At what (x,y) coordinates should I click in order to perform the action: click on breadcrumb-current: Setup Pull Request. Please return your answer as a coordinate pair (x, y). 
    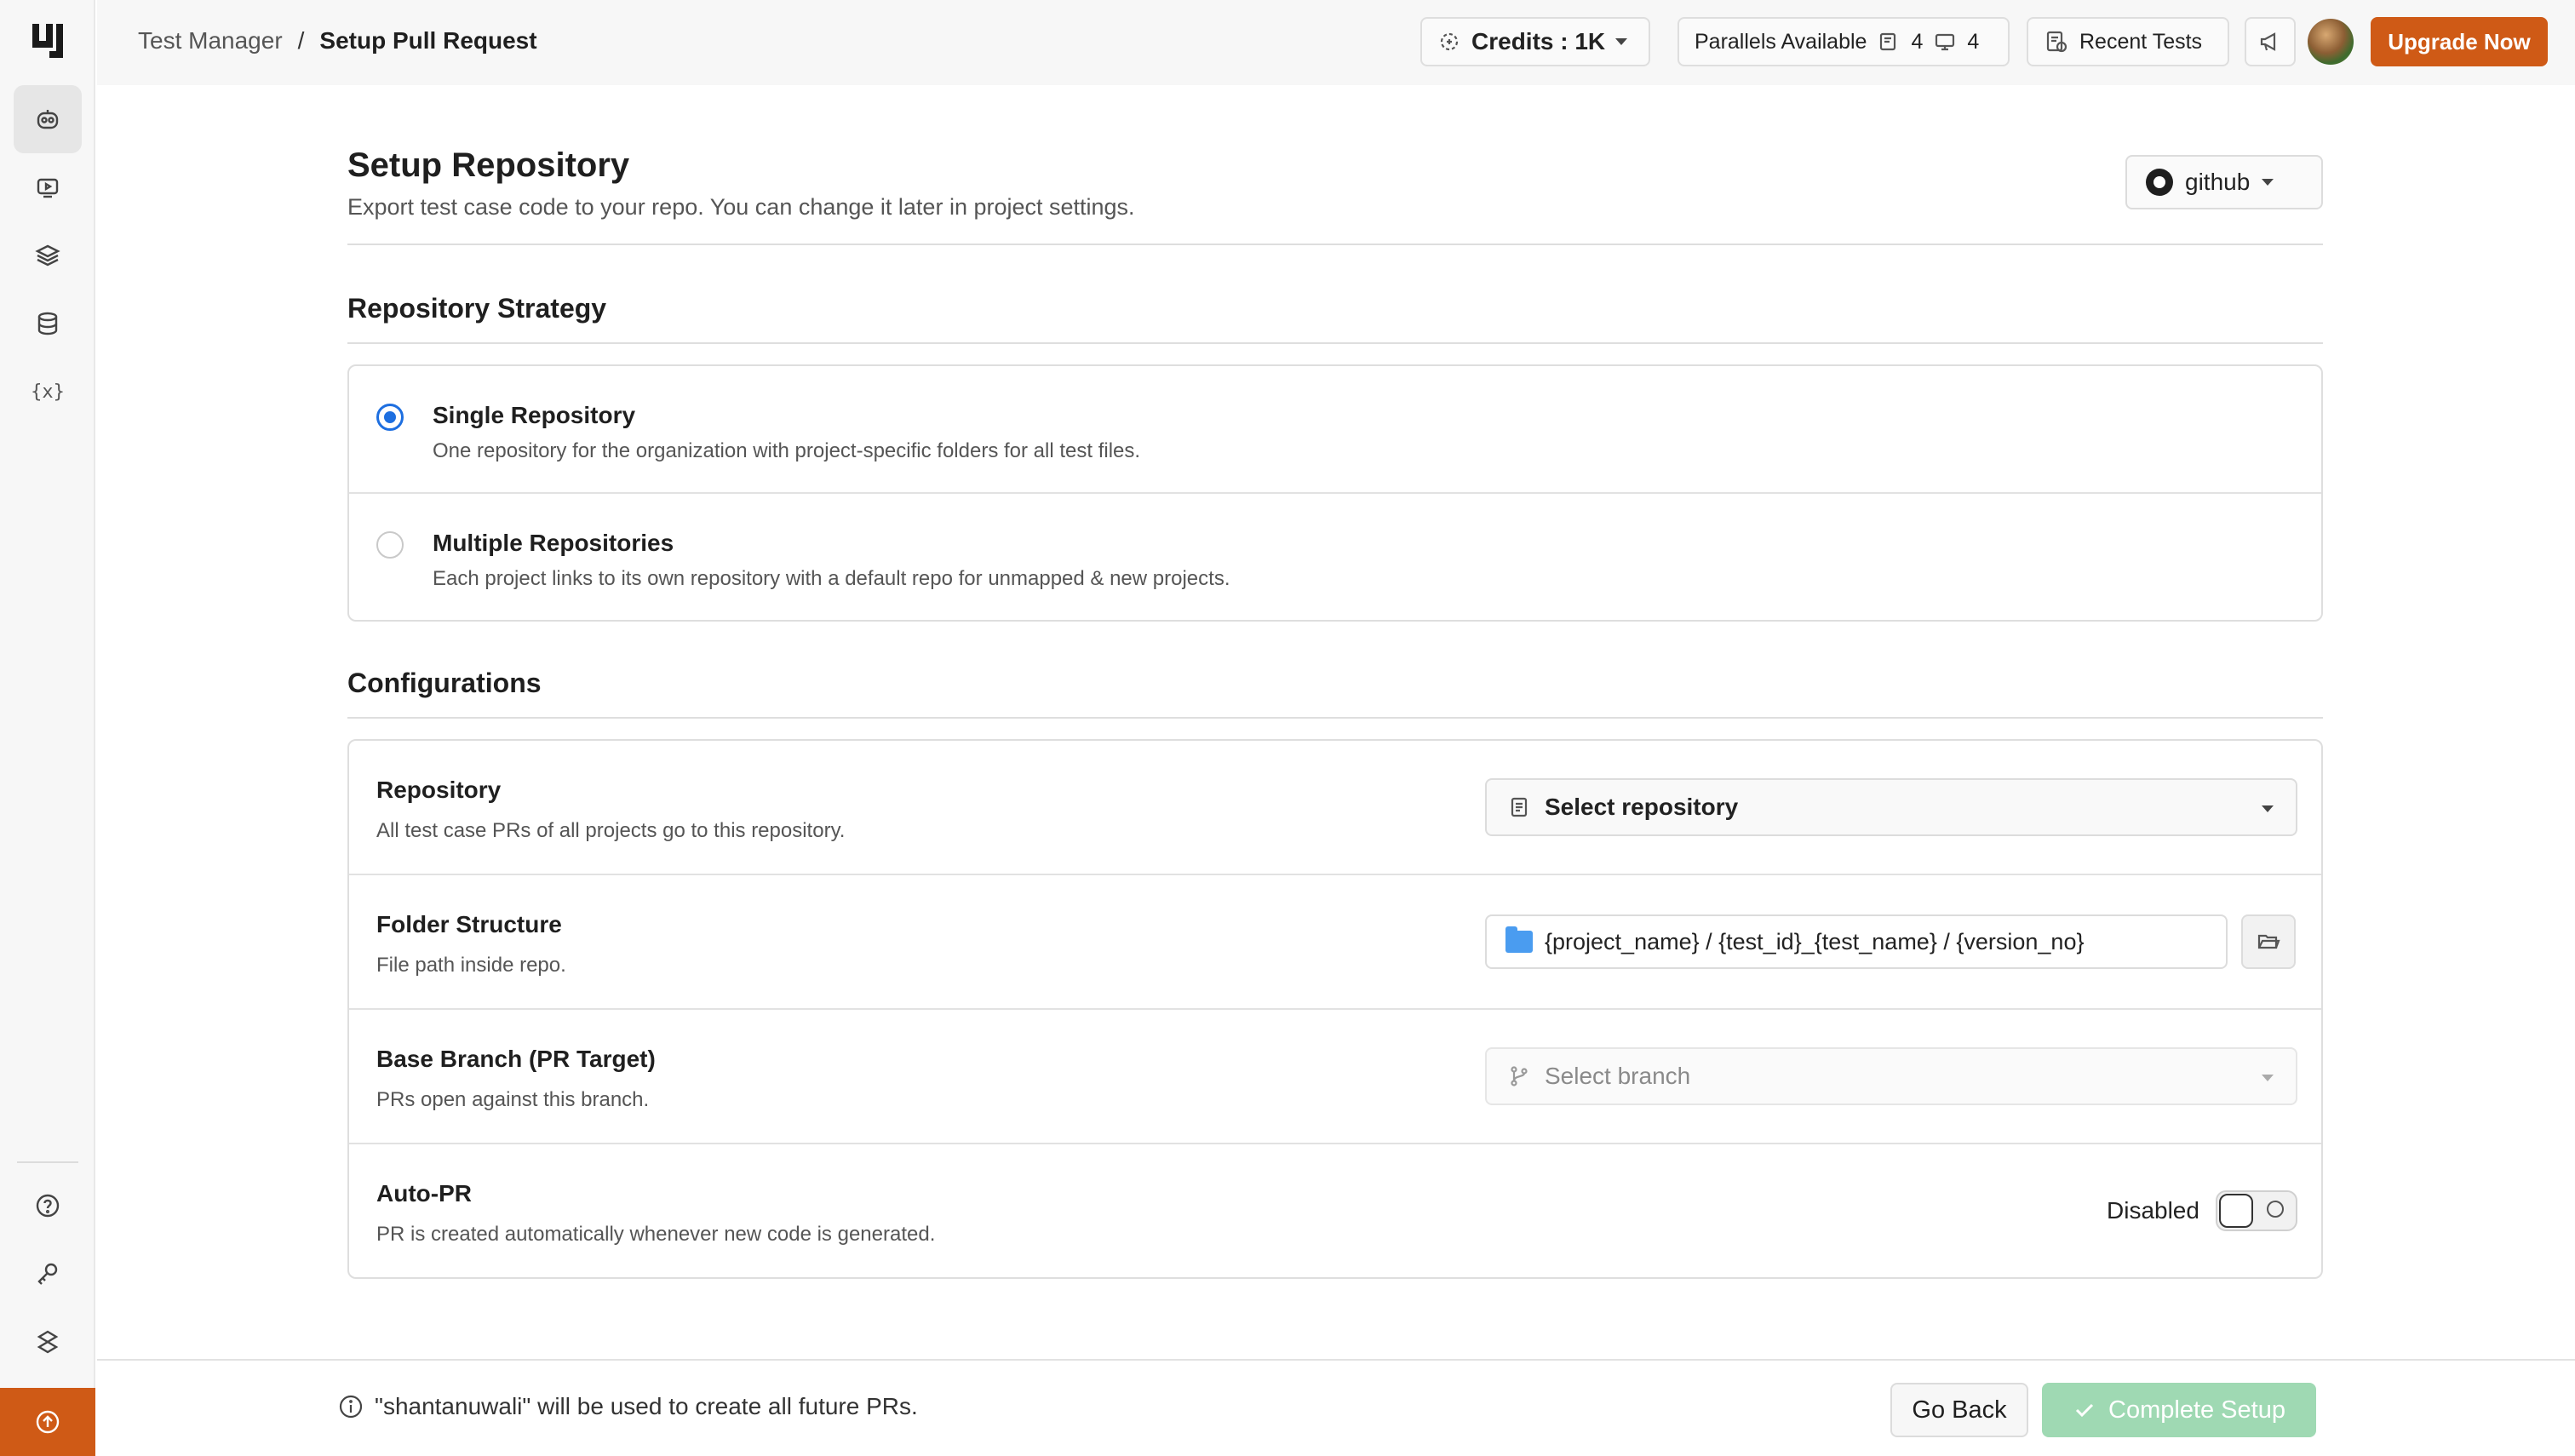
    Looking at the image, I should click on (428, 40).